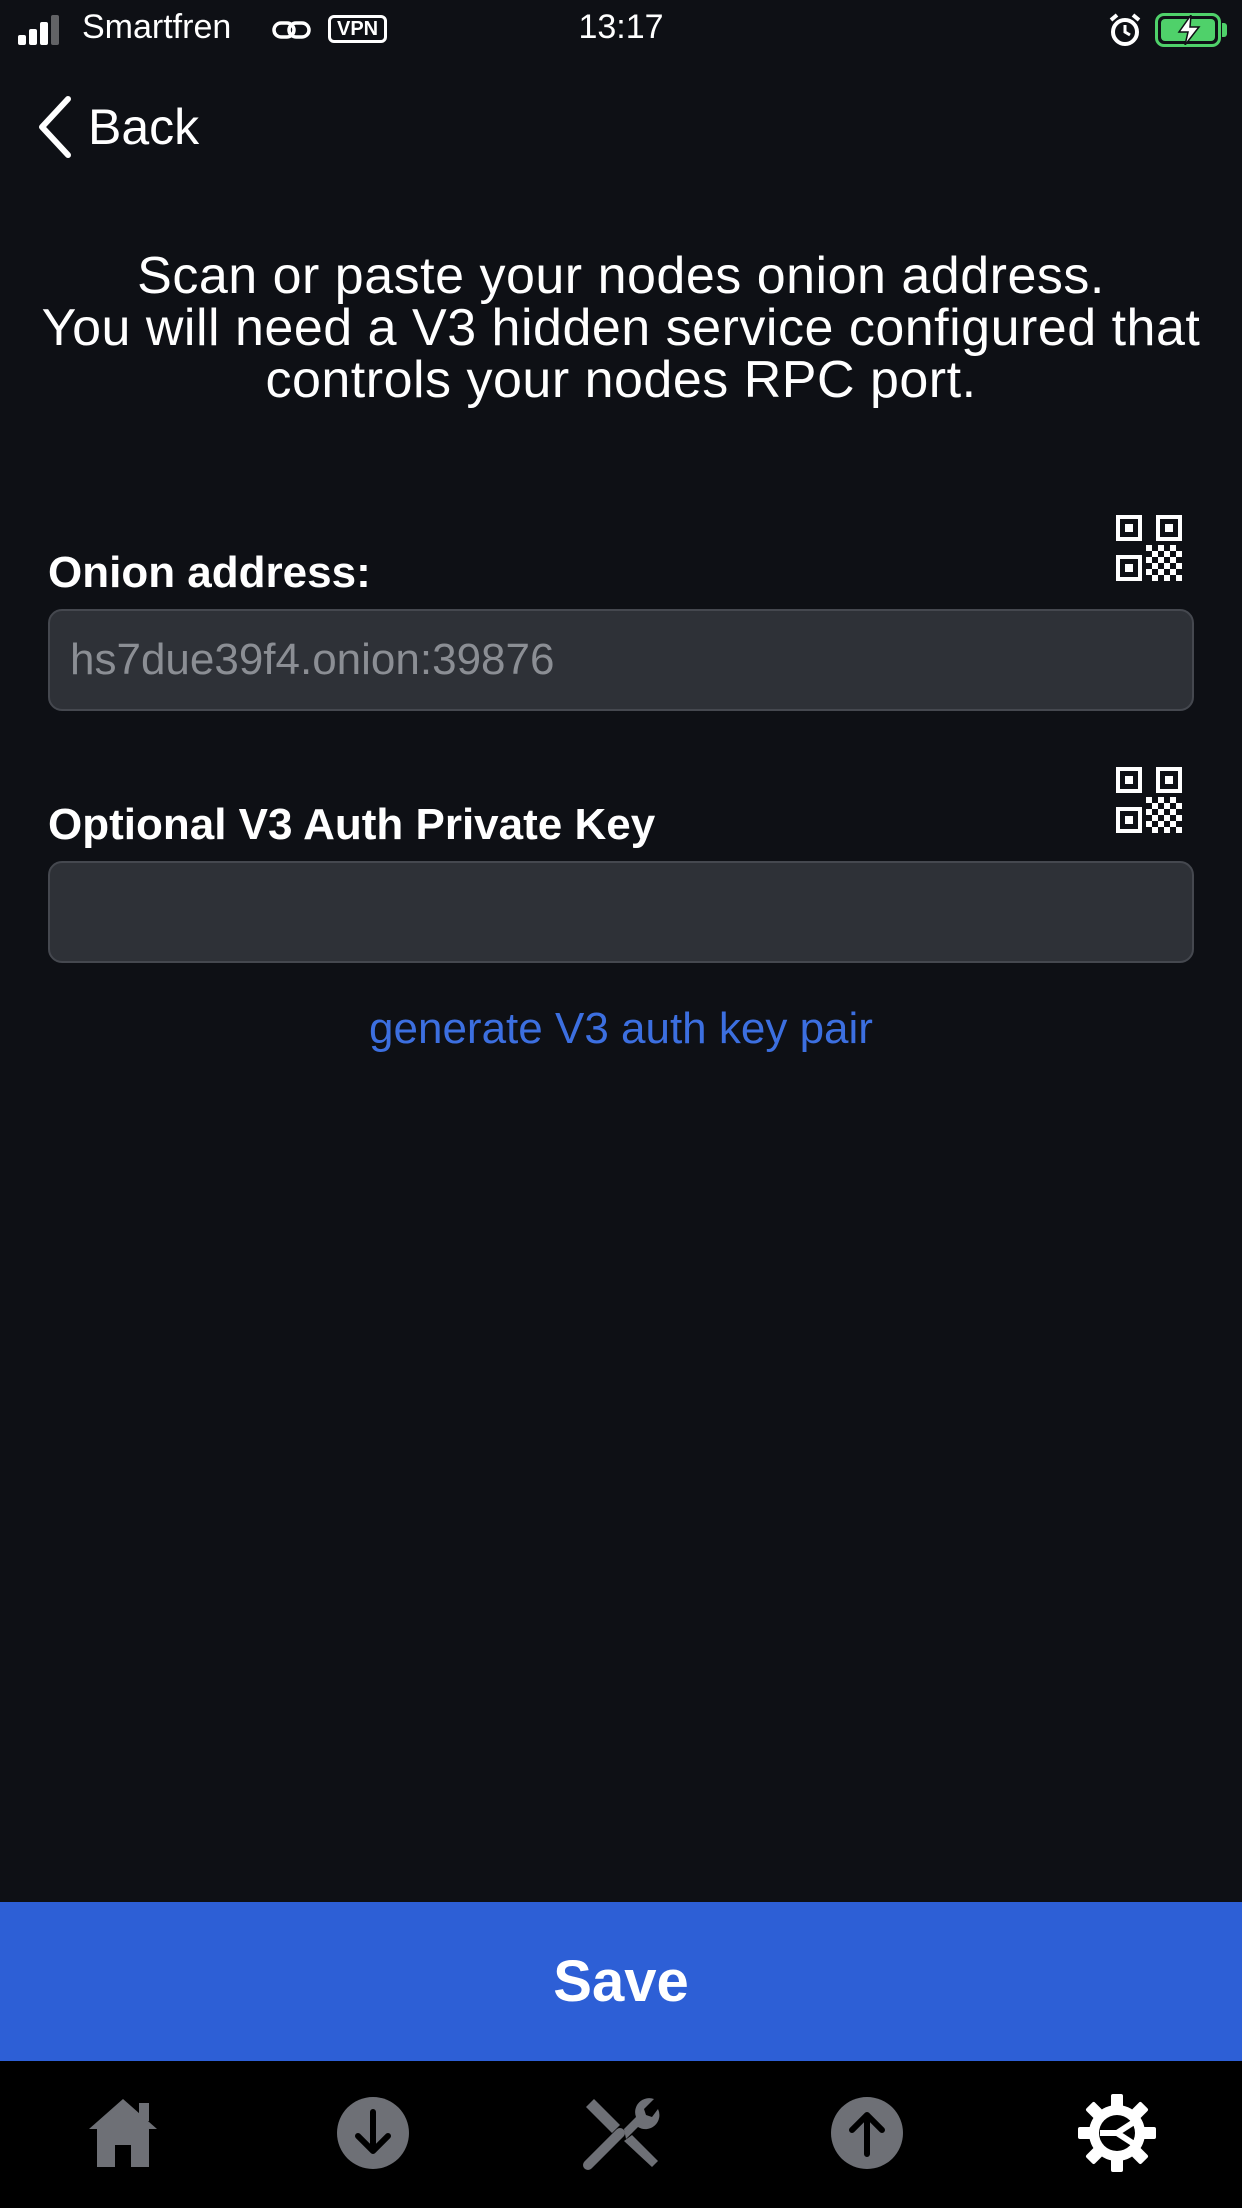 This screenshot has width=1242, height=2208. I want to click on auth-key-input, so click(621, 912).